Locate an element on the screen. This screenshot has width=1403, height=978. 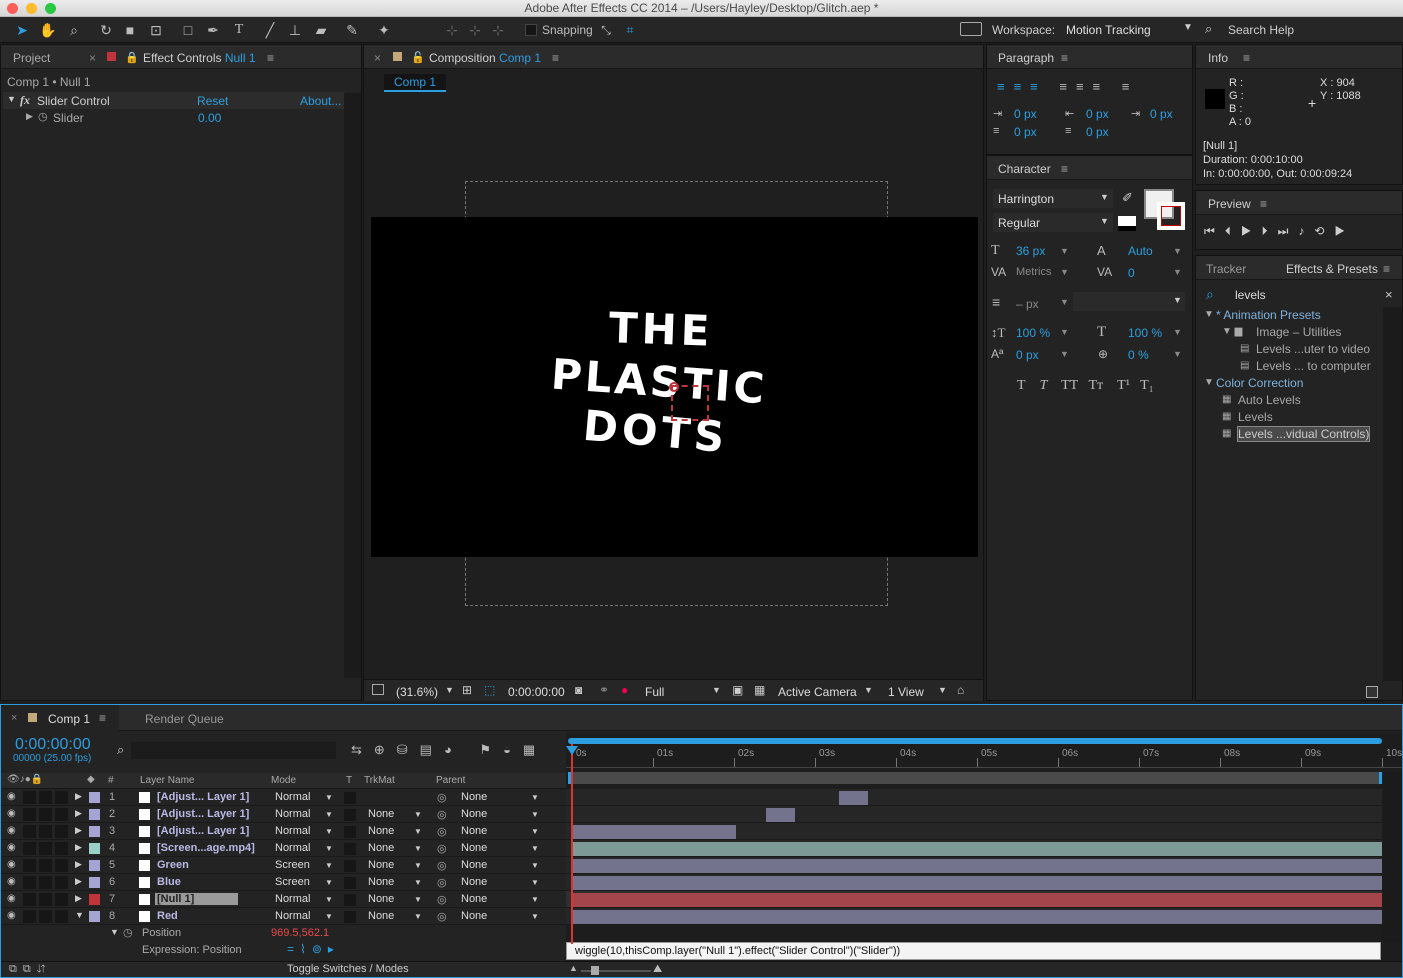
indent-right-value: 0 px is located at coordinates (1097, 114).